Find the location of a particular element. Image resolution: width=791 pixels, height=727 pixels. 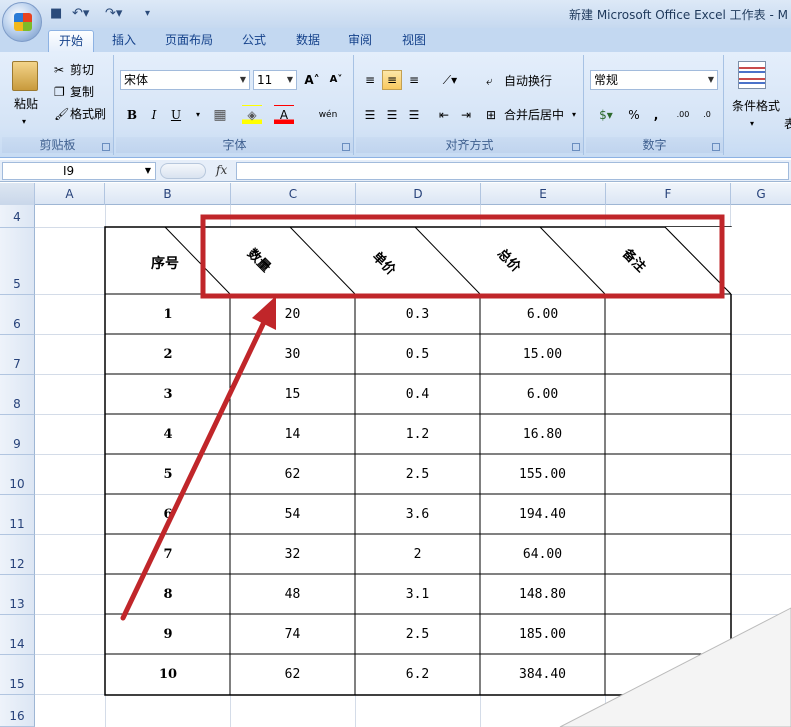

arrow-shaft is located at coordinates (194, 469).